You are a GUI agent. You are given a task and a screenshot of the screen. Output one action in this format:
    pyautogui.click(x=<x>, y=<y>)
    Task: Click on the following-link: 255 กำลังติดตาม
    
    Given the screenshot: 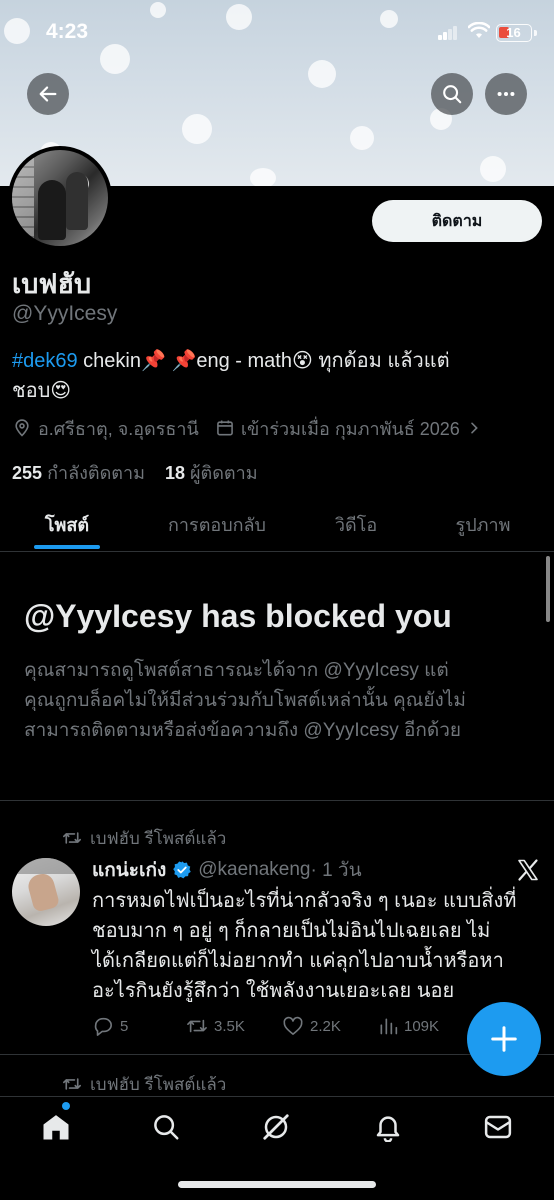 What is the action you would take?
    pyautogui.click(x=78, y=473)
    